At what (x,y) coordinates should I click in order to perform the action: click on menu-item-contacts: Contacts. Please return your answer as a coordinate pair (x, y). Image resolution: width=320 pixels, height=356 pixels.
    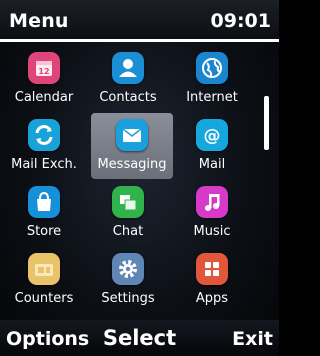
    Looking at the image, I should click on (128, 79).